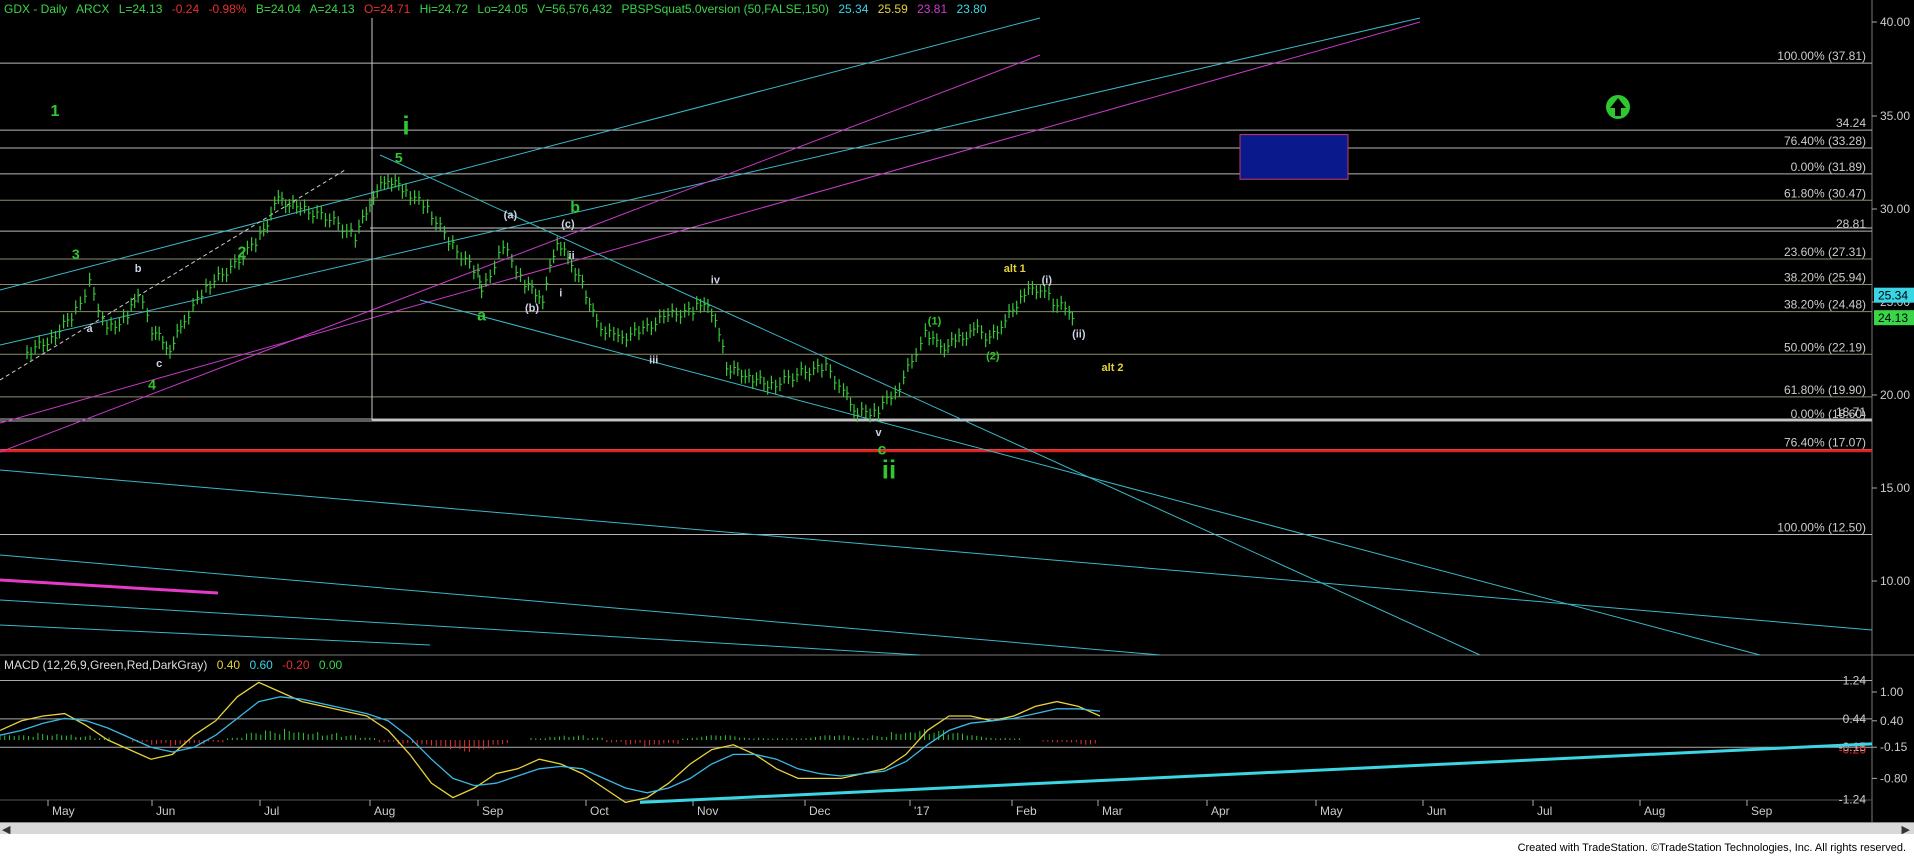 This screenshot has width=1914, height=856. Describe the element at coordinates (1825, 193) in the screenshot. I see `fib-level-label: 61.80% (30.47)` at that location.